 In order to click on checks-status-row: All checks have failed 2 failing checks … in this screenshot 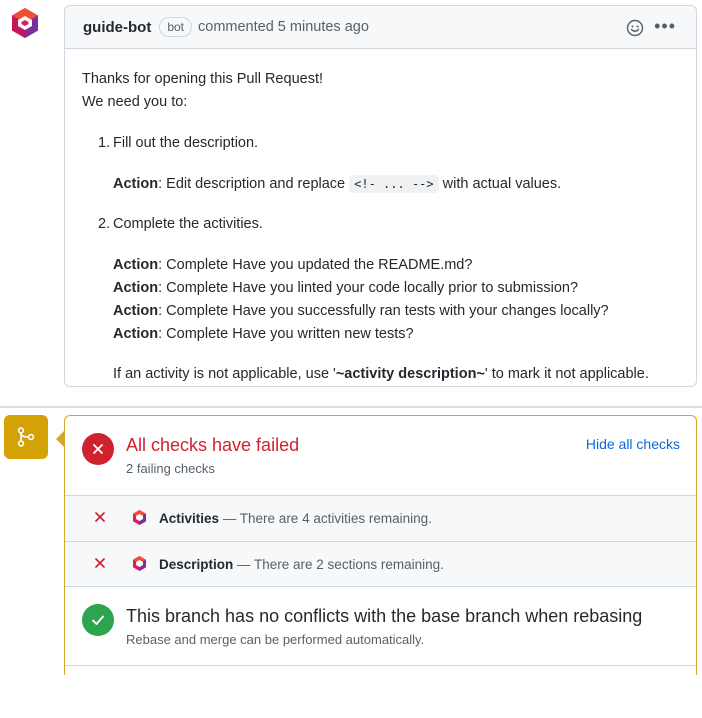, I will do `click(380, 456)`.